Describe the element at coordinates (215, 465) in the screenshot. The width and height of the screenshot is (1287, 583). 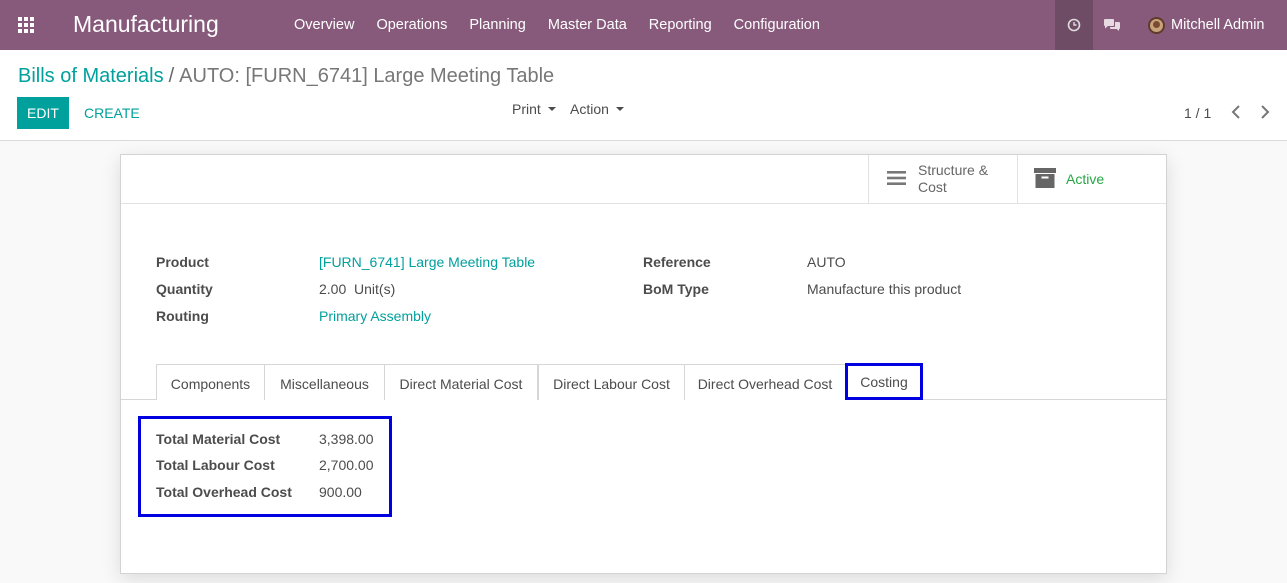
I see `total-labour-cost-label: Total Labour Cost` at that location.